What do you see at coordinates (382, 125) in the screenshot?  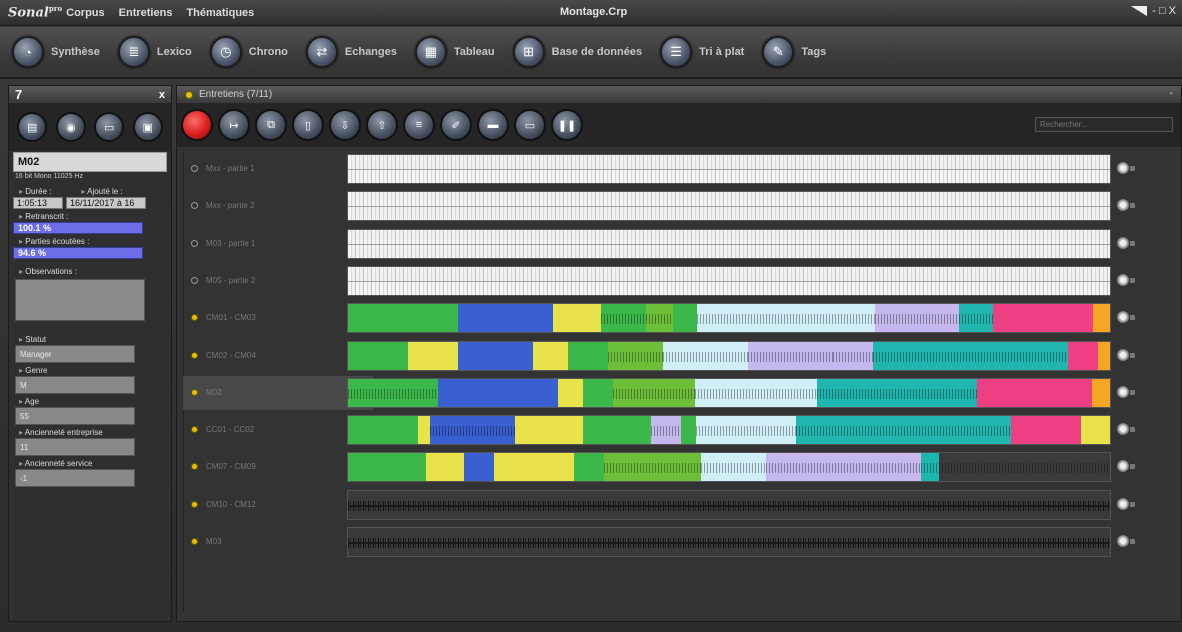 I see `move-up-icon: ⇧` at bounding box center [382, 125].